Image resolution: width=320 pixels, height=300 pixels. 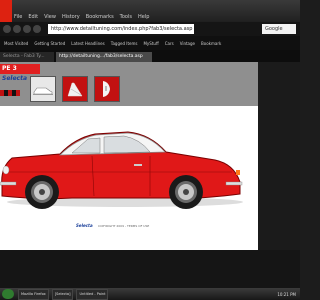 What do you see at coordinates (62, 294) in the screenshot?
I see `taskbar-item: [Selecta]` at bounding box center [62, 294].